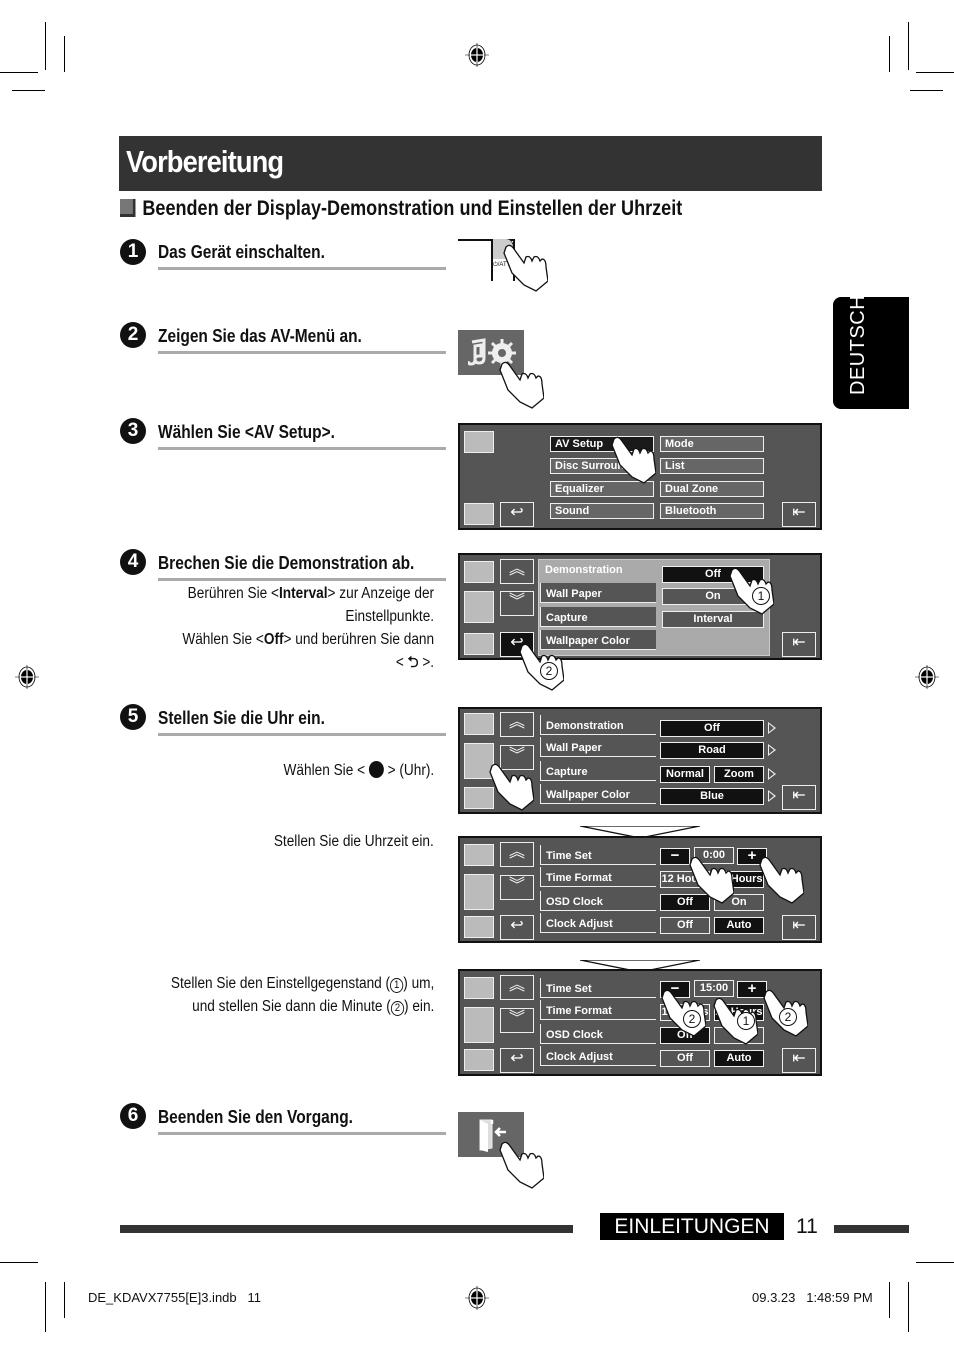 Image resolution: width=954 pixels, height=1354 pixels. What do you see at coordinates (255, 1117) in the screenshot?
I see `step-title: Beenden Sie den Vorgang.` at bounding box center [255, 1117].